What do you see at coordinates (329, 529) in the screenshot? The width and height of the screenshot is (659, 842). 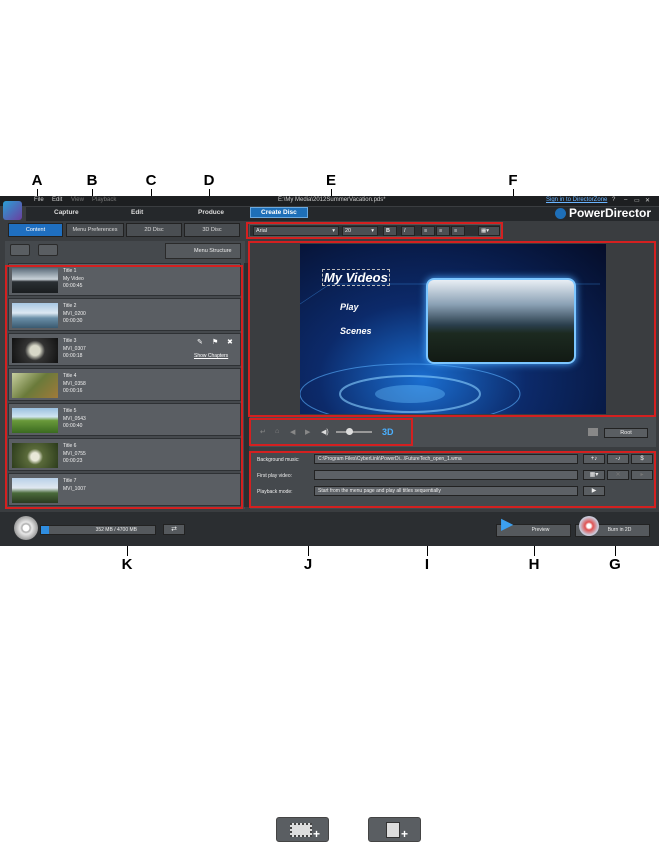 I see `bottom-bar: 352 MB / 4700 MB ⇄ ▶ Preview Burn in 2D` at bounding box center [329, 529].